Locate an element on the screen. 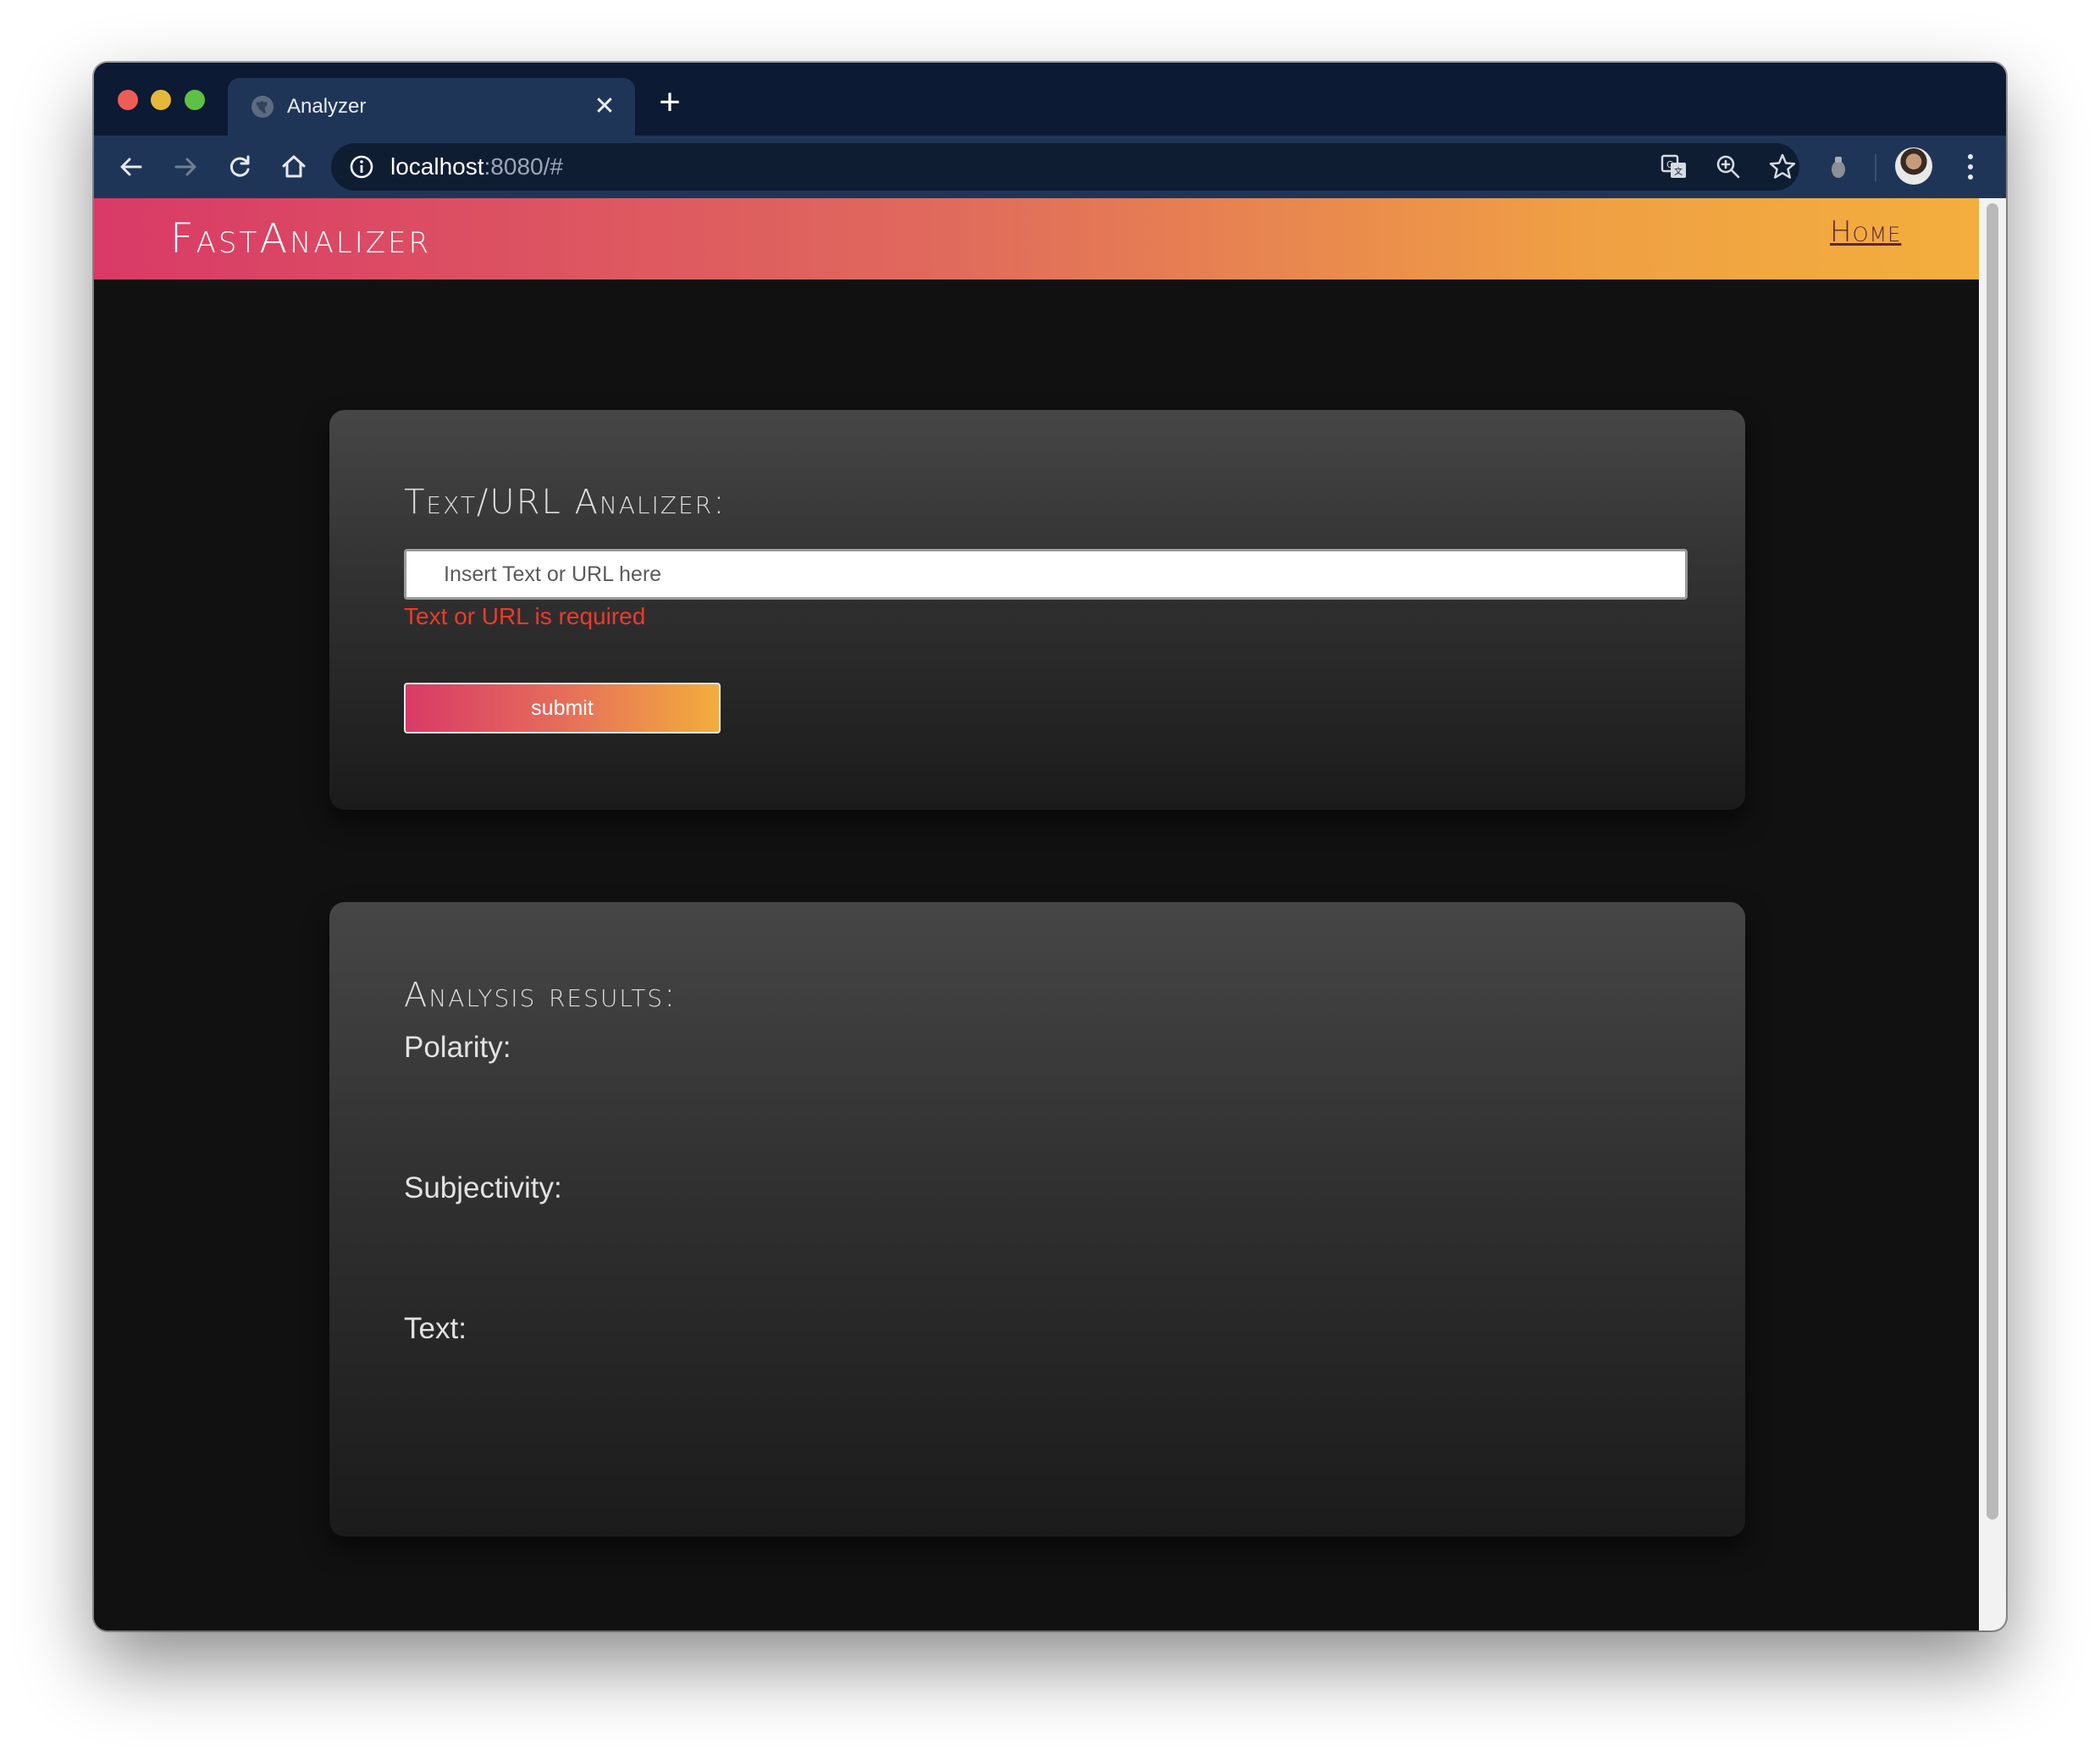  results-title: Analysis results: is located at coordinates (540, 996).